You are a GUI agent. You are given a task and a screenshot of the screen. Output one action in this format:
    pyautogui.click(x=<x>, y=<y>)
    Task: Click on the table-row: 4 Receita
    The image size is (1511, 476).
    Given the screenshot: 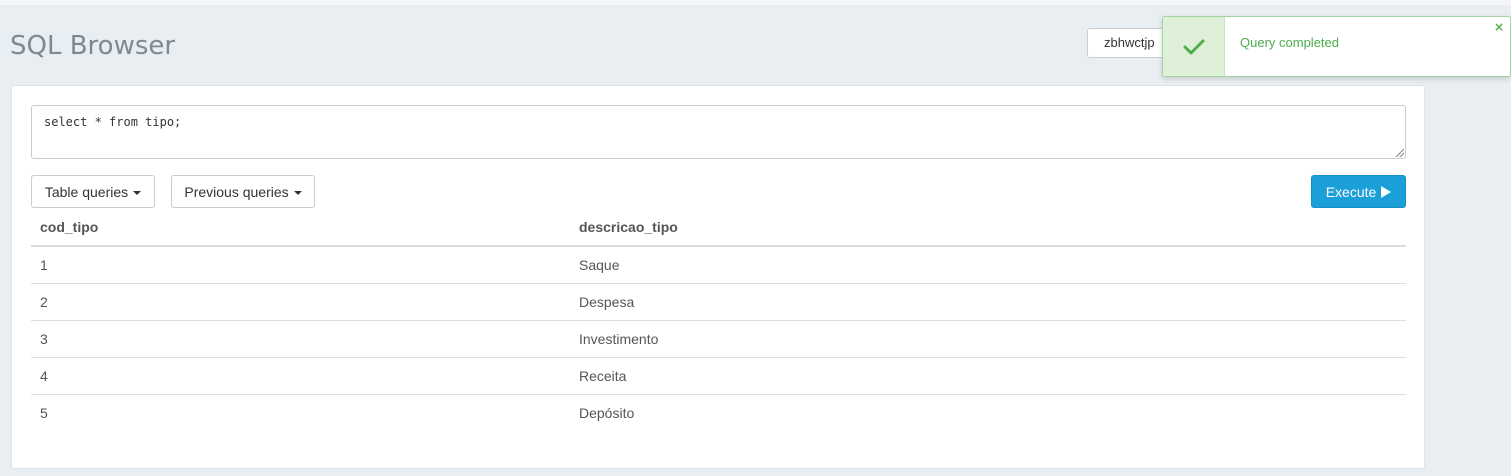 What is the action you would take?
    pyautogui.click(x=718, y=376)
    